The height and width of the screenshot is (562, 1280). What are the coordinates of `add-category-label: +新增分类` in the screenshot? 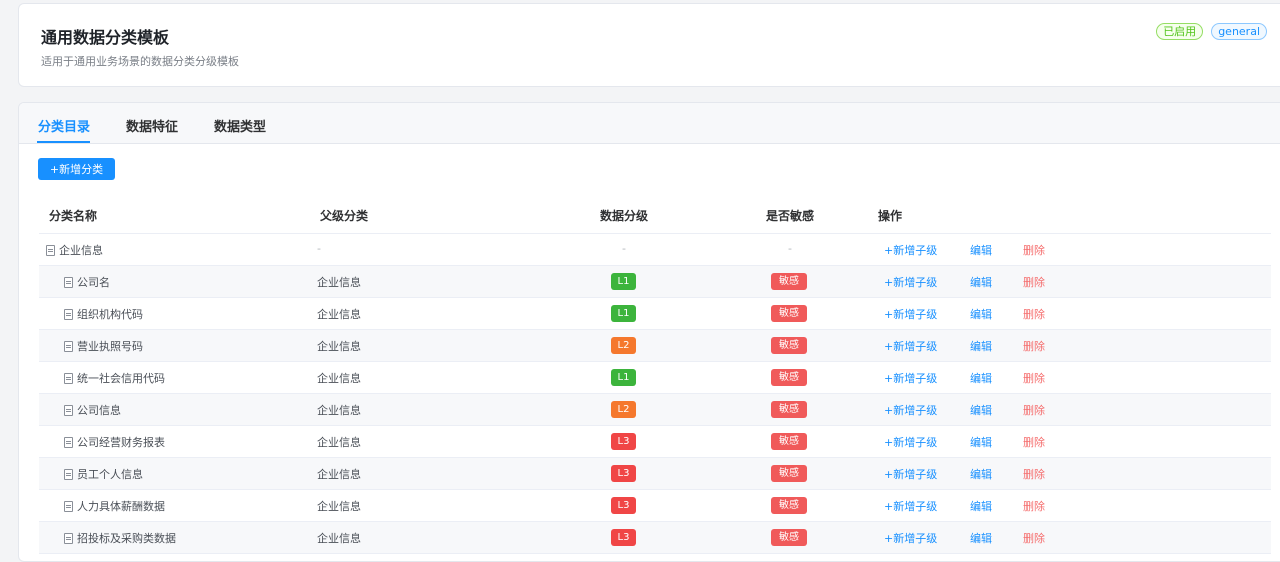 It's located at (76, 169).